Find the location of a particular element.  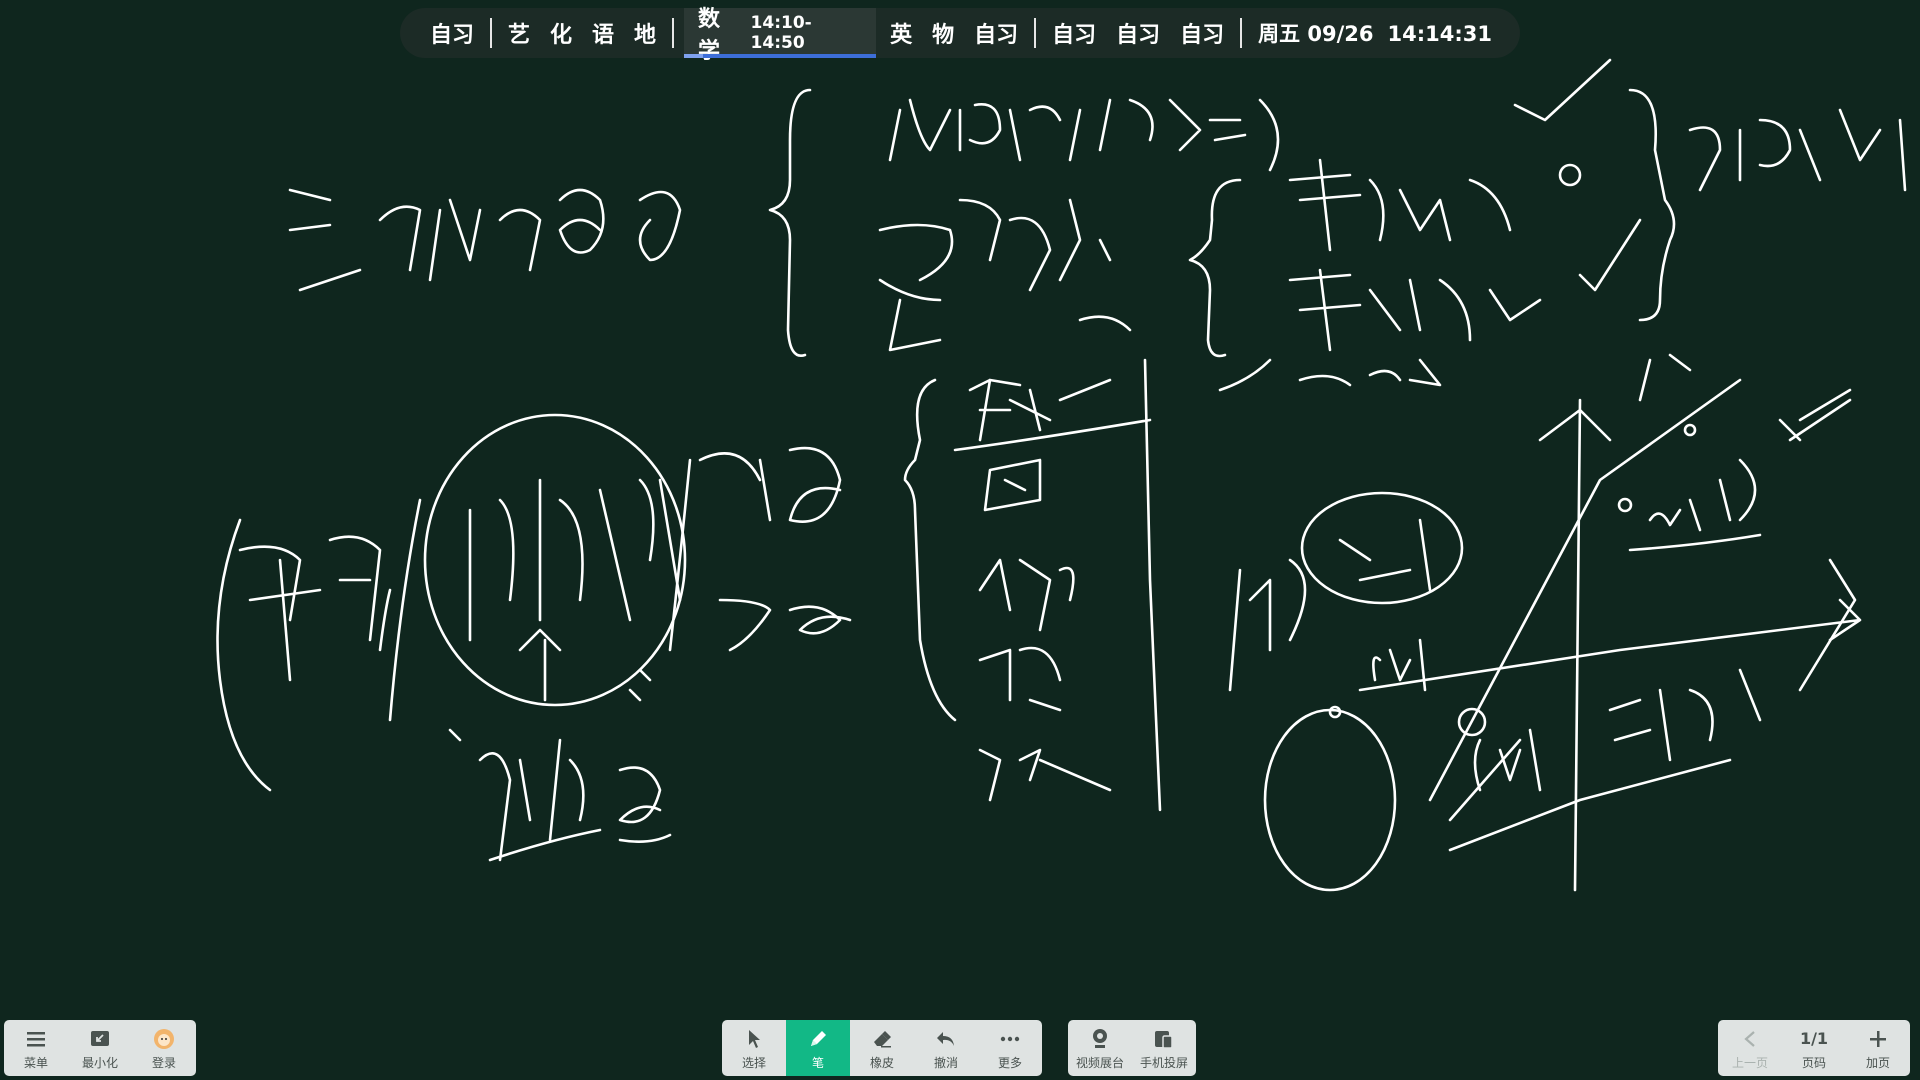

phone-icon is located at coordinates (1164, 1039).